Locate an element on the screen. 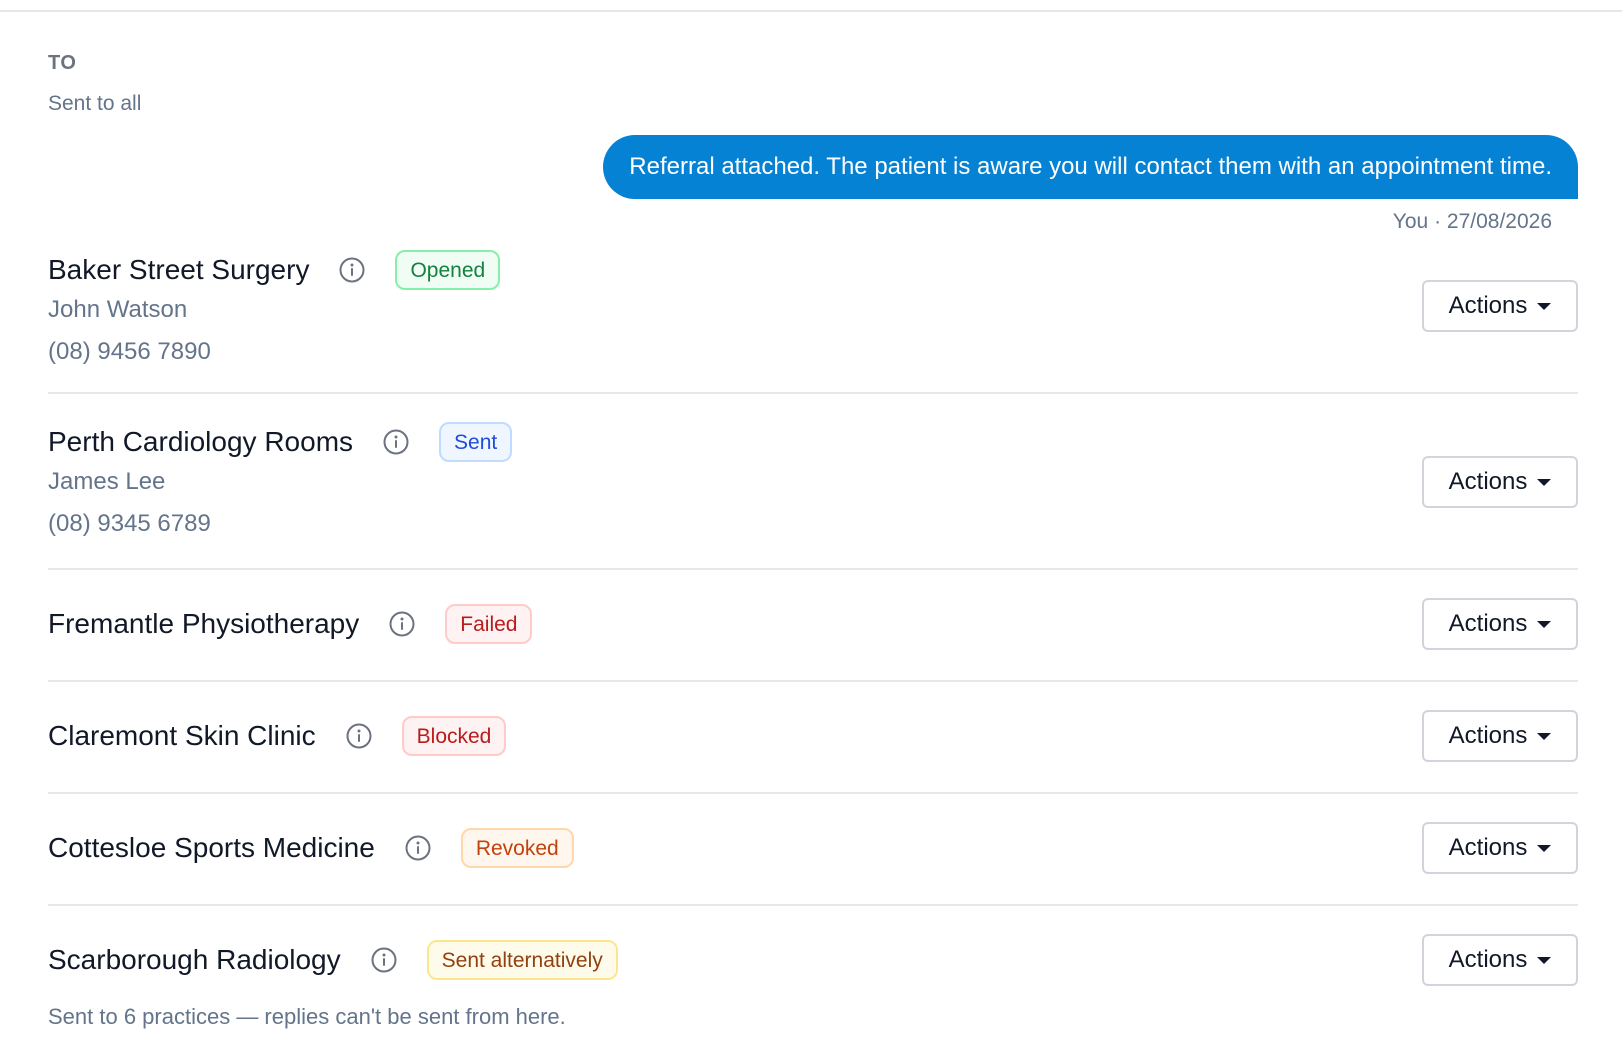 This screenshot has width=1622, height=1060. status-badge: Sent alternatively is located at coordinates (522, 960).